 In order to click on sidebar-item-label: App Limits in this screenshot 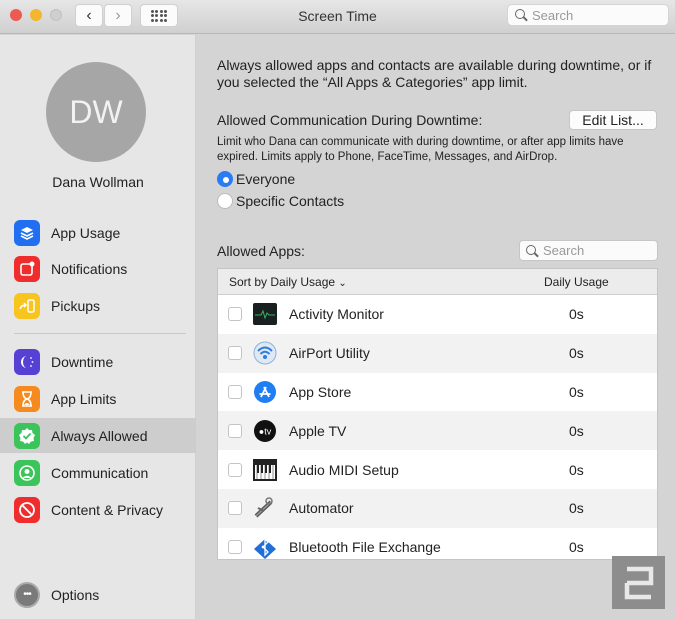, I will do `click(84, 398)`.